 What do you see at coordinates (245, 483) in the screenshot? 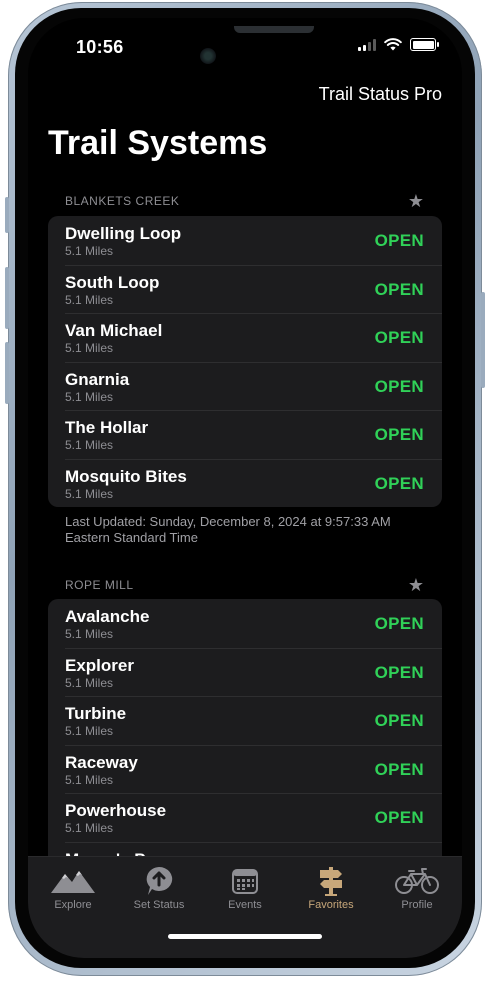
I see `trail-row: Mosquito Bites 5.1 Miles OPEN` at bounding box center [245, 483].